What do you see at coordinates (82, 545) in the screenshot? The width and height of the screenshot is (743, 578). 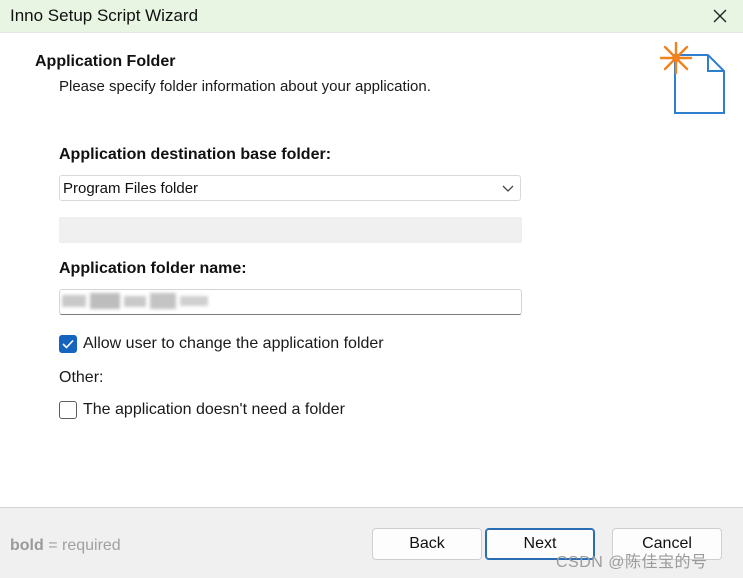 I see `legend-text: = required` at bounding box center [82, 545].